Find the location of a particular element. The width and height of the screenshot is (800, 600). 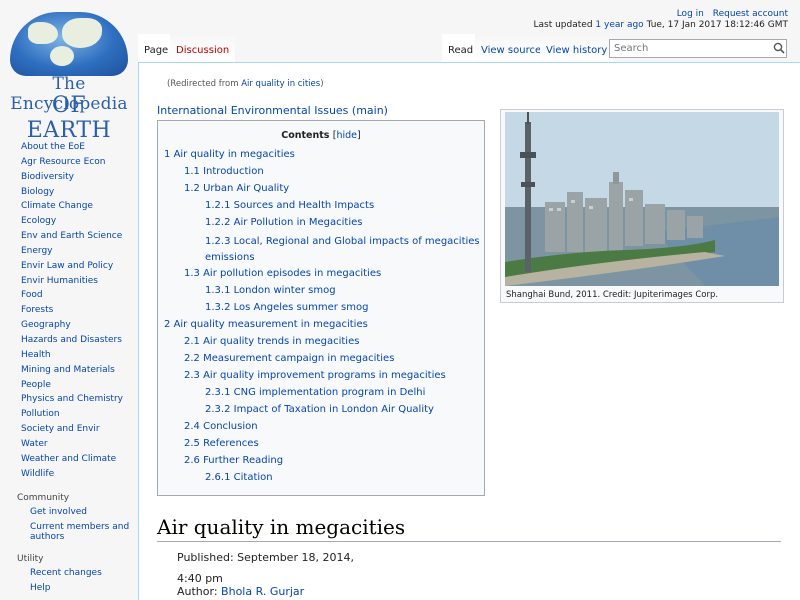

toc-item-number: 2.2 is located at coordinates (192, 358).